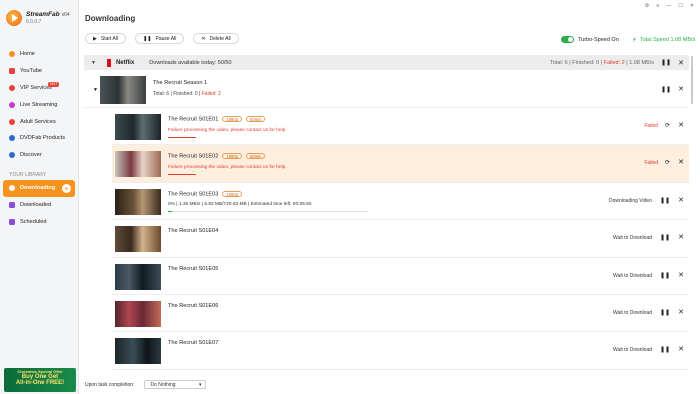 This screenshot has height=394, width=700. Describe the element at coordinates (65, 14) in the screenshot. I see `app-edition: x64` at that location.